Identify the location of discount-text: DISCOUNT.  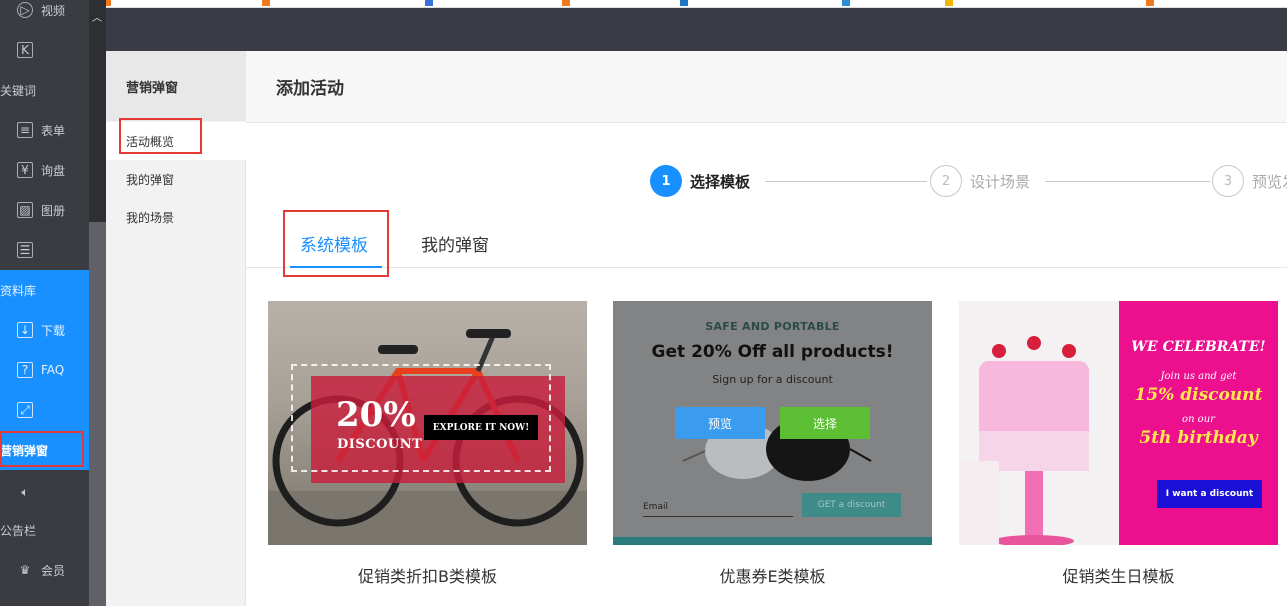
(380, 444).